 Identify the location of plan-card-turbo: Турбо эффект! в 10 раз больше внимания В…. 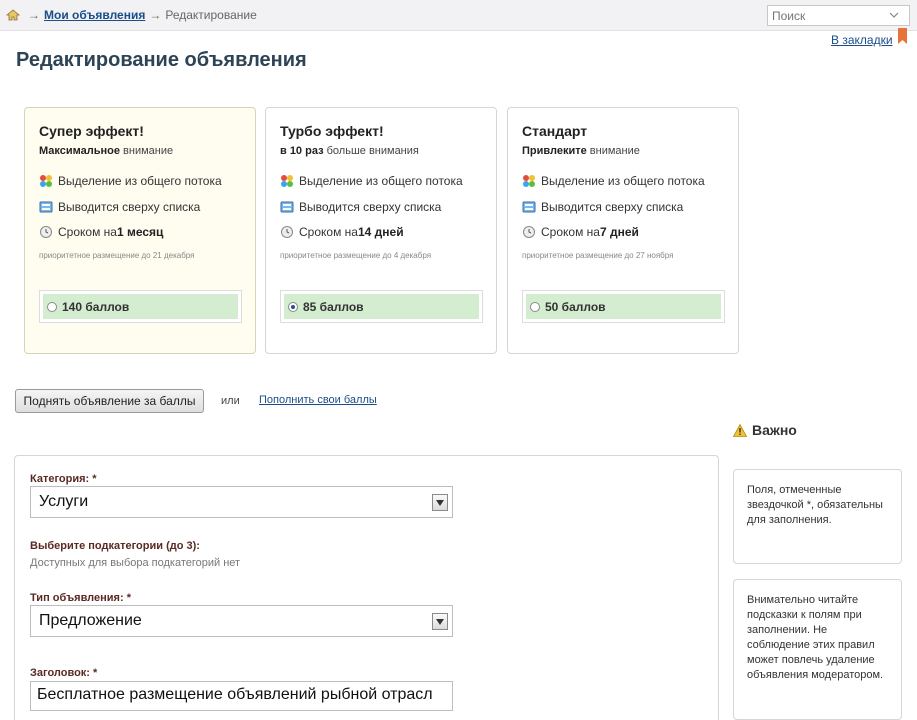
(381, 230).